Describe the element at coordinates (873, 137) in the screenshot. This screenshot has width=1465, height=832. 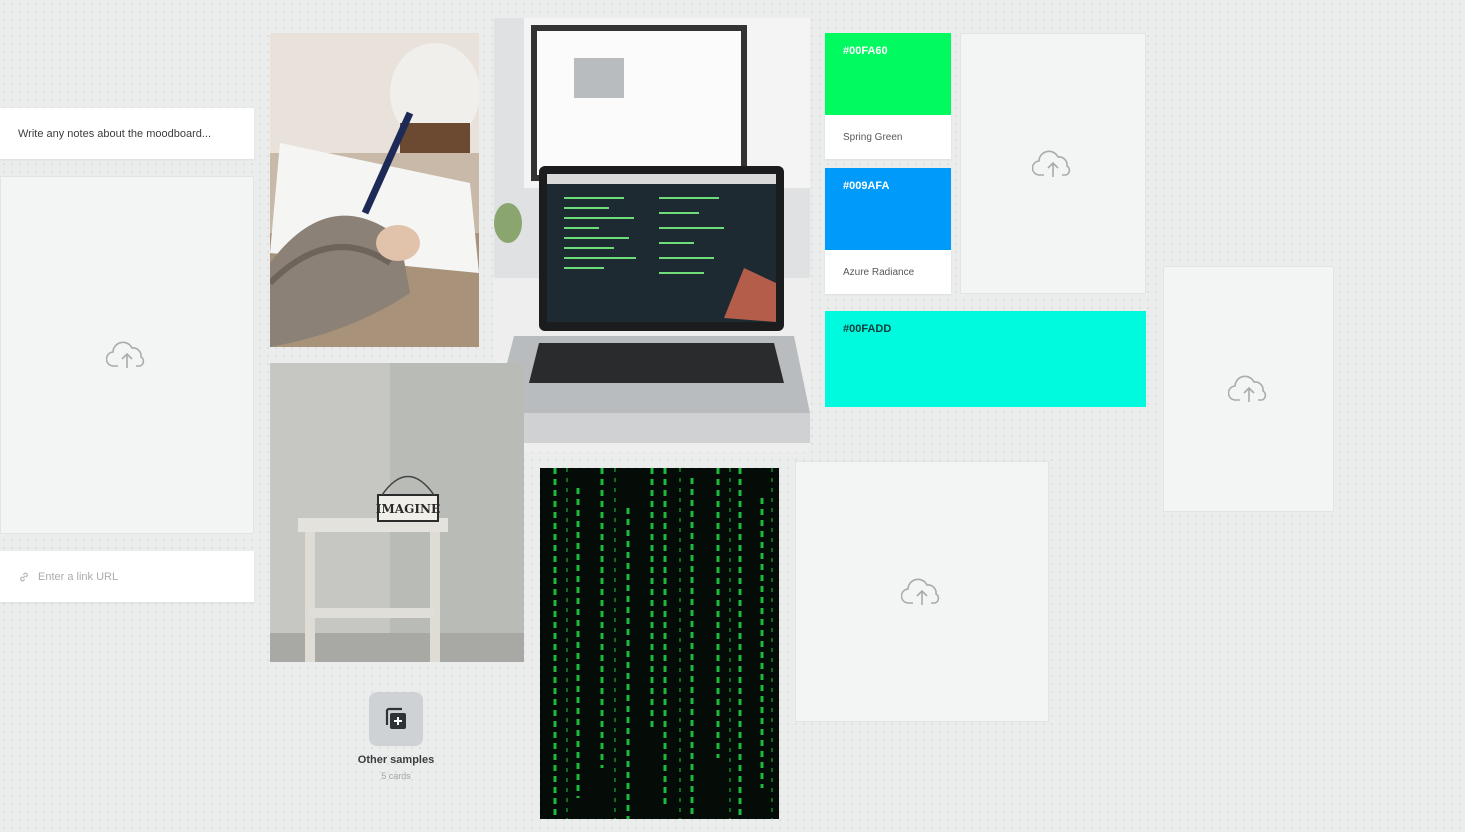
I see `color-name: Spring Green` at that location.